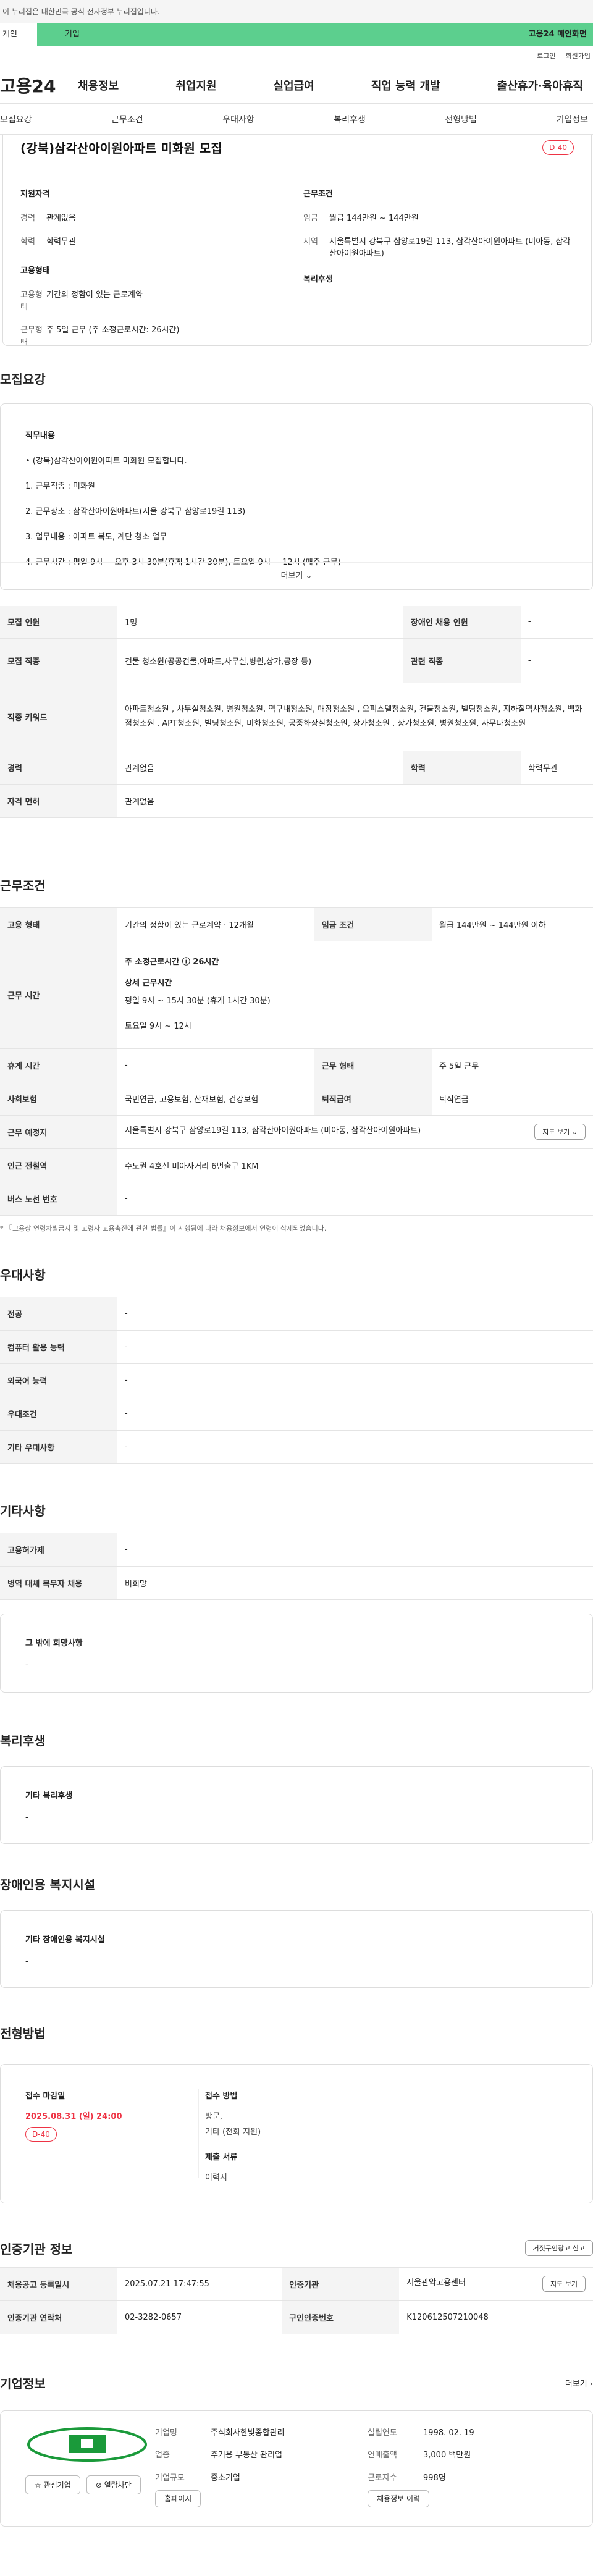 This screenshot has width=593, height=2576. I want to click on cell-label: 경력, so click(58, 768).